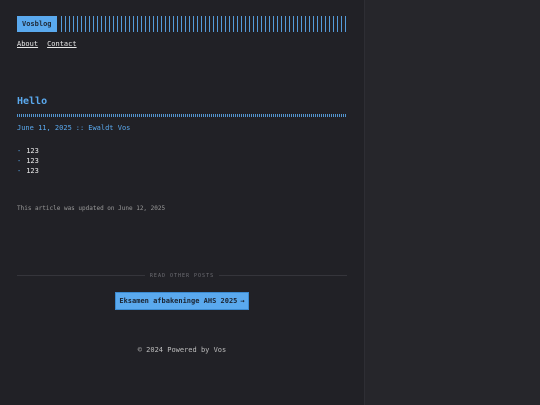 This screenshot has height=405, width=540. What do you see at coordinates (109, 128) in the screenshot?
I see `post-author: Ewaldt Vos` at bounding box center [109, 128].